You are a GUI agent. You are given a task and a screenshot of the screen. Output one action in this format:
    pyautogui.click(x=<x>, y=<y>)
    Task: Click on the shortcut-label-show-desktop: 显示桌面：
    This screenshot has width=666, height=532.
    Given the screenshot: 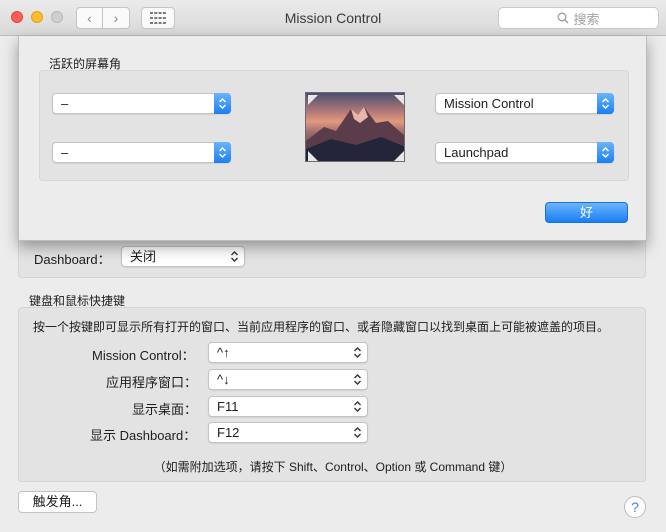 What is the action you would take?
    pyautogui.click(x=165, y=409)
    